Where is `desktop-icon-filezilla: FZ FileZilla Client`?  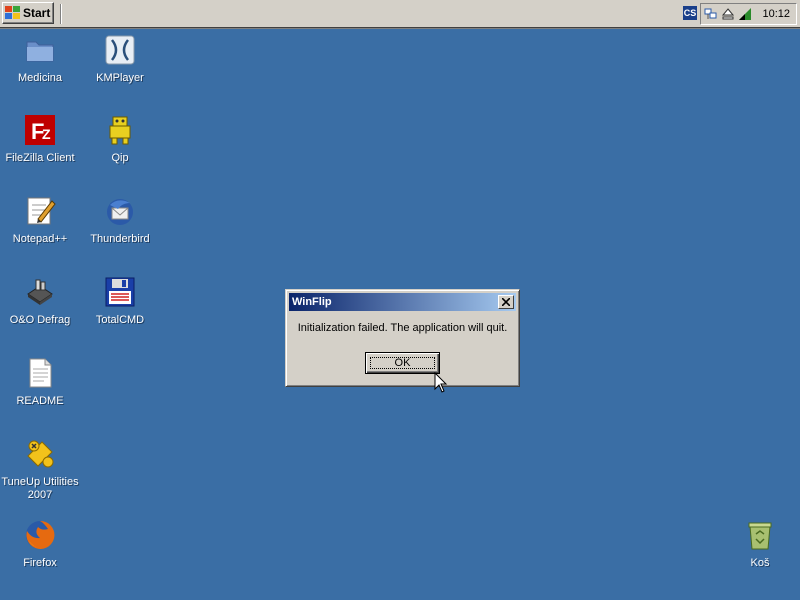
desktop-icon-filezilla: FZ FileZilla Client is located at coordinates (40, 139).